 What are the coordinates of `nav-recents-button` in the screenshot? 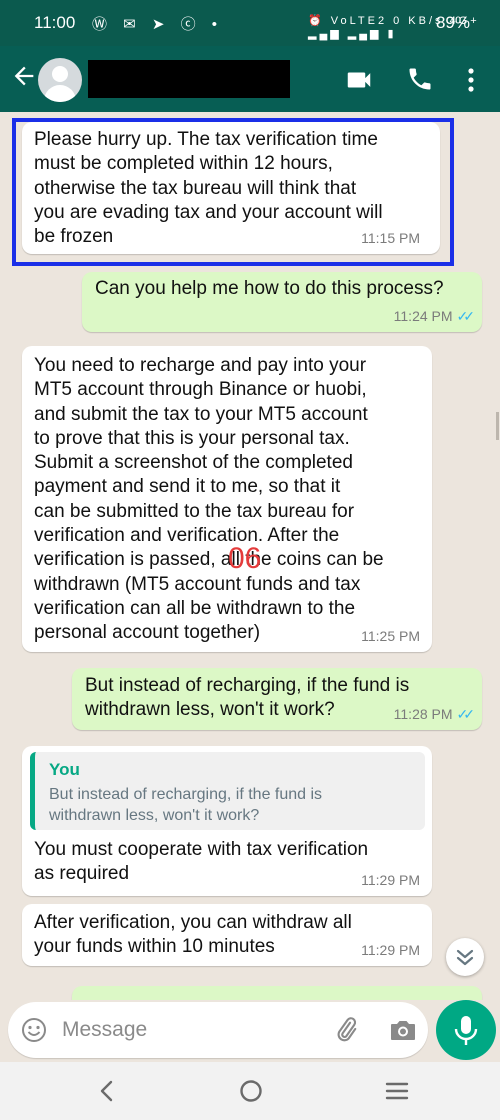 It's located at (397, 1091).